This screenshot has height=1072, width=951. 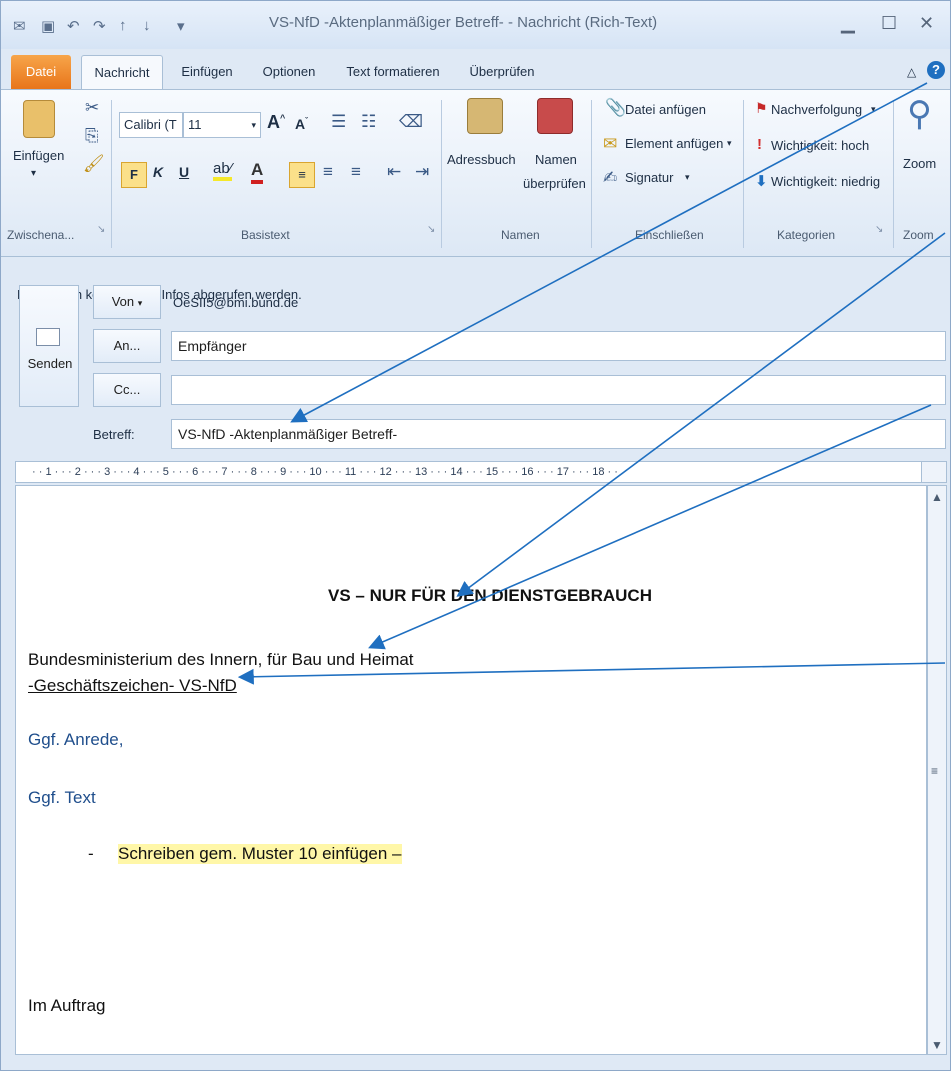 What do you see at coordinates (147, 25) in the screenshot?
I see `down-icon: ↓` at bounding box center [147, 25].